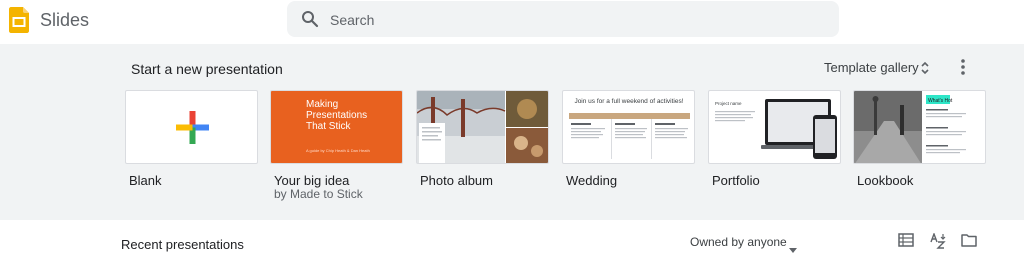 The width and height of the screenshot is (1024, 260). What do you see at coordinates (310, 19) in the screenshot?
I see `search-icon` at bounding box center [310, 19].